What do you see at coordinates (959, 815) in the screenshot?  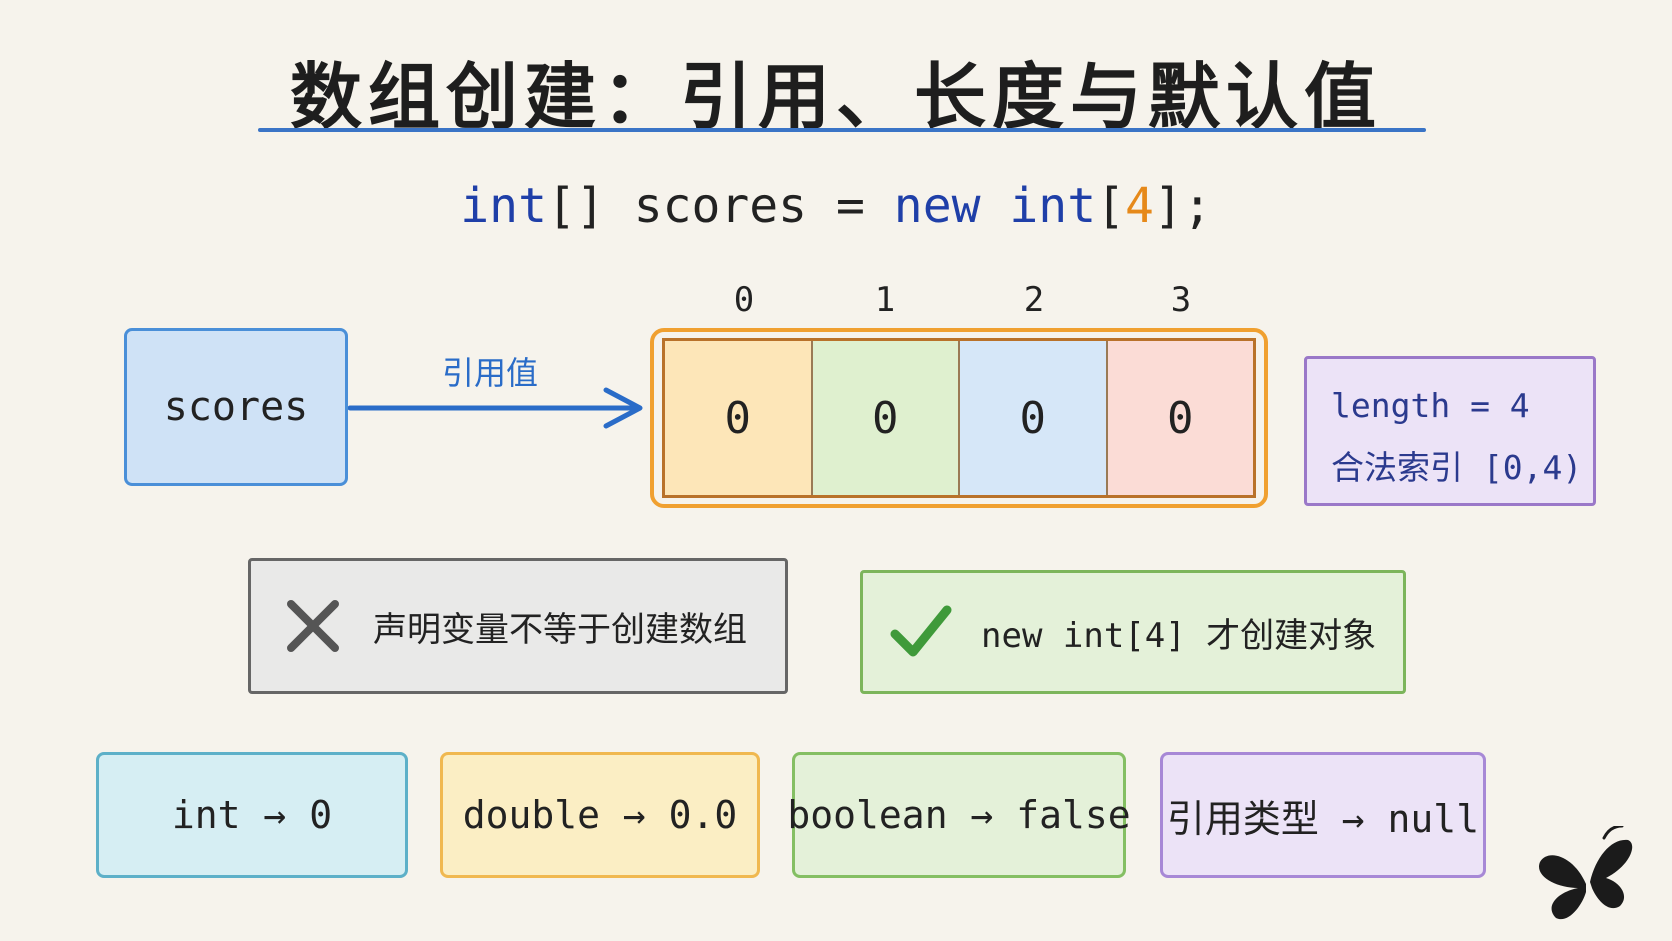 I see `default-boolean-box: boolean → false` at bounding box center [959, 815].